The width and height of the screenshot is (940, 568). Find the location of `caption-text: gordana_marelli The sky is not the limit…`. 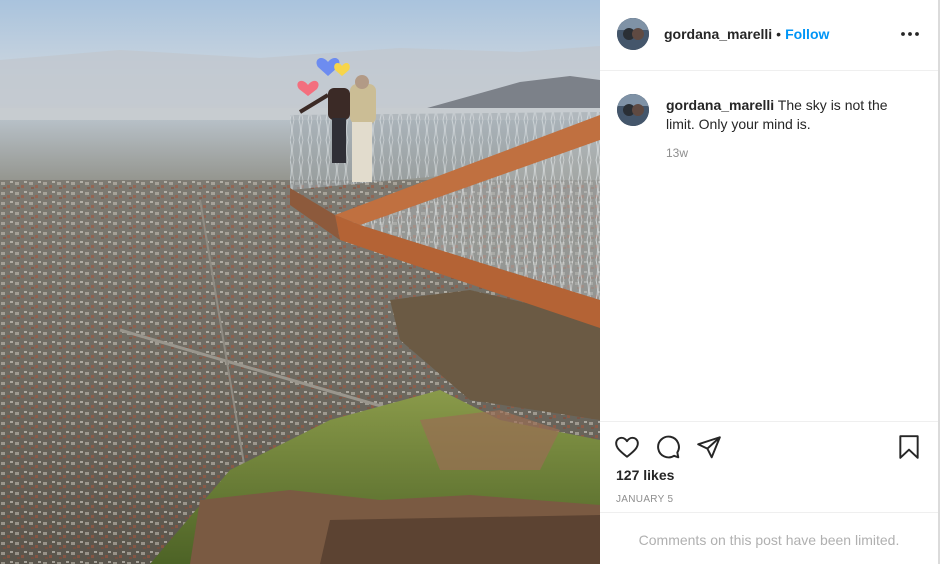

caption-text: gordana_marelli The sky is not the limit… is located at coordinates (786, 115).